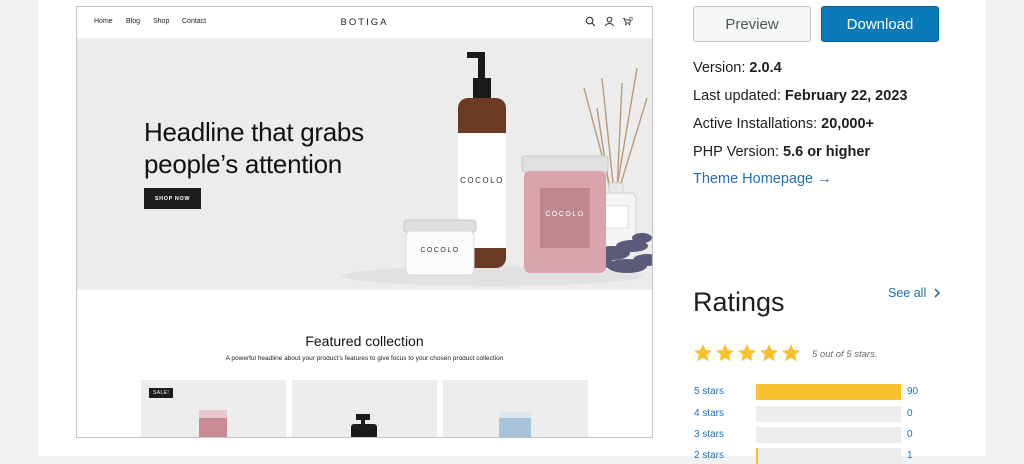 This screenshot has width=1024, height=464. What do you see at coordinates (739, 302) in the screenshot?
I see `ratings-heading: Ratings` at bounding box center [739, 302].